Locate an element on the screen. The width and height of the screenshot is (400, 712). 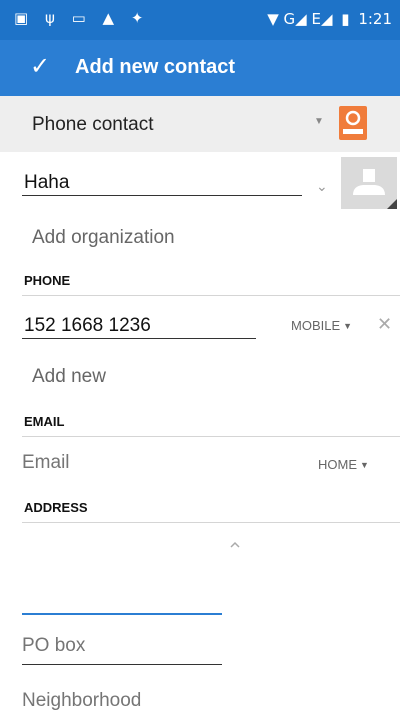
account-label: Phone contact is located at coordinates (93, 124).